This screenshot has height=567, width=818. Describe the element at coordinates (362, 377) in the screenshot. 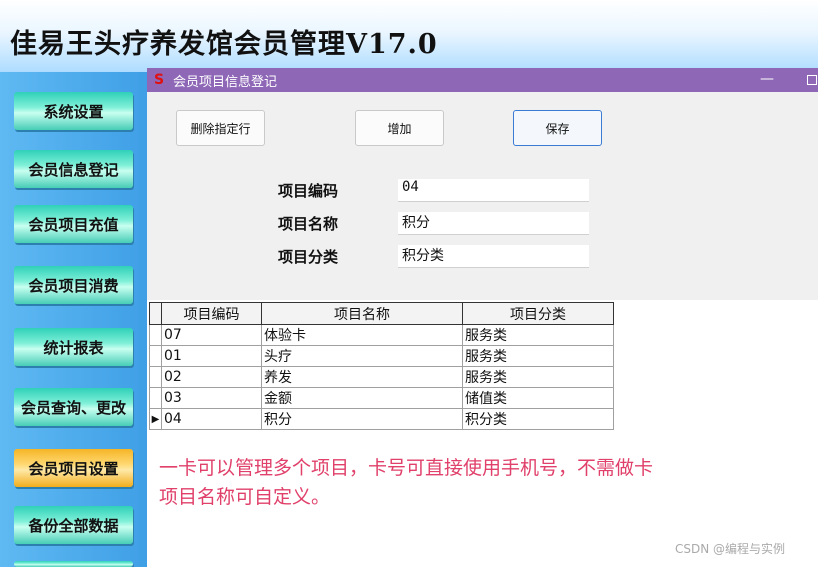

I see `cell-name: 养发` at that location.